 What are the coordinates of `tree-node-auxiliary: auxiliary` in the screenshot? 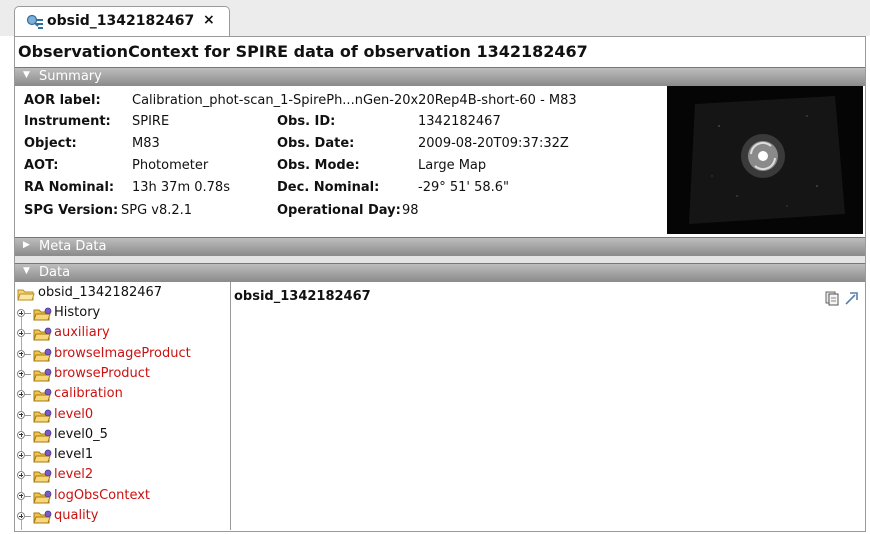 It's located at (122, 334).